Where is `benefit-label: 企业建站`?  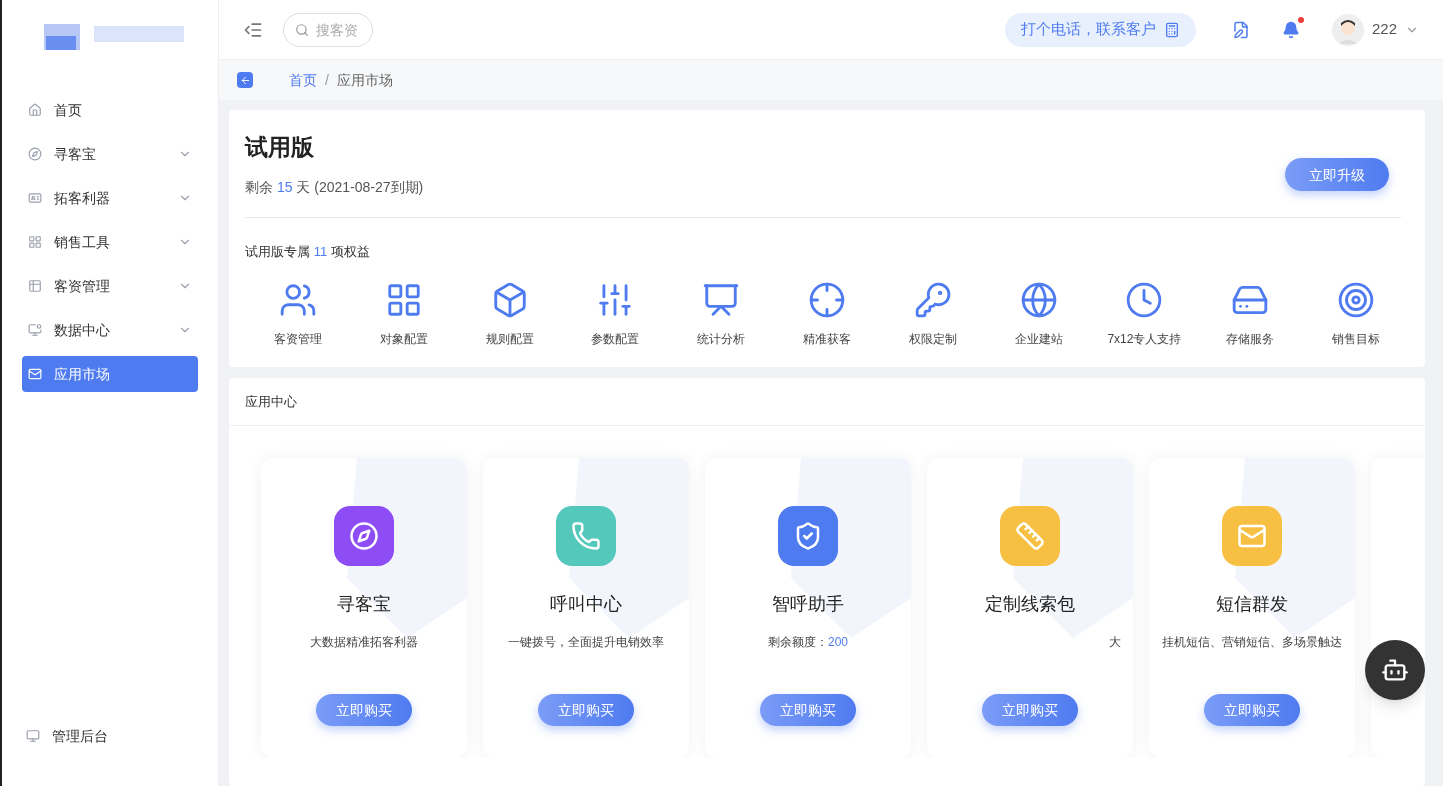
benefit-label: 企业建站 is located at coordinates (1038, 339).